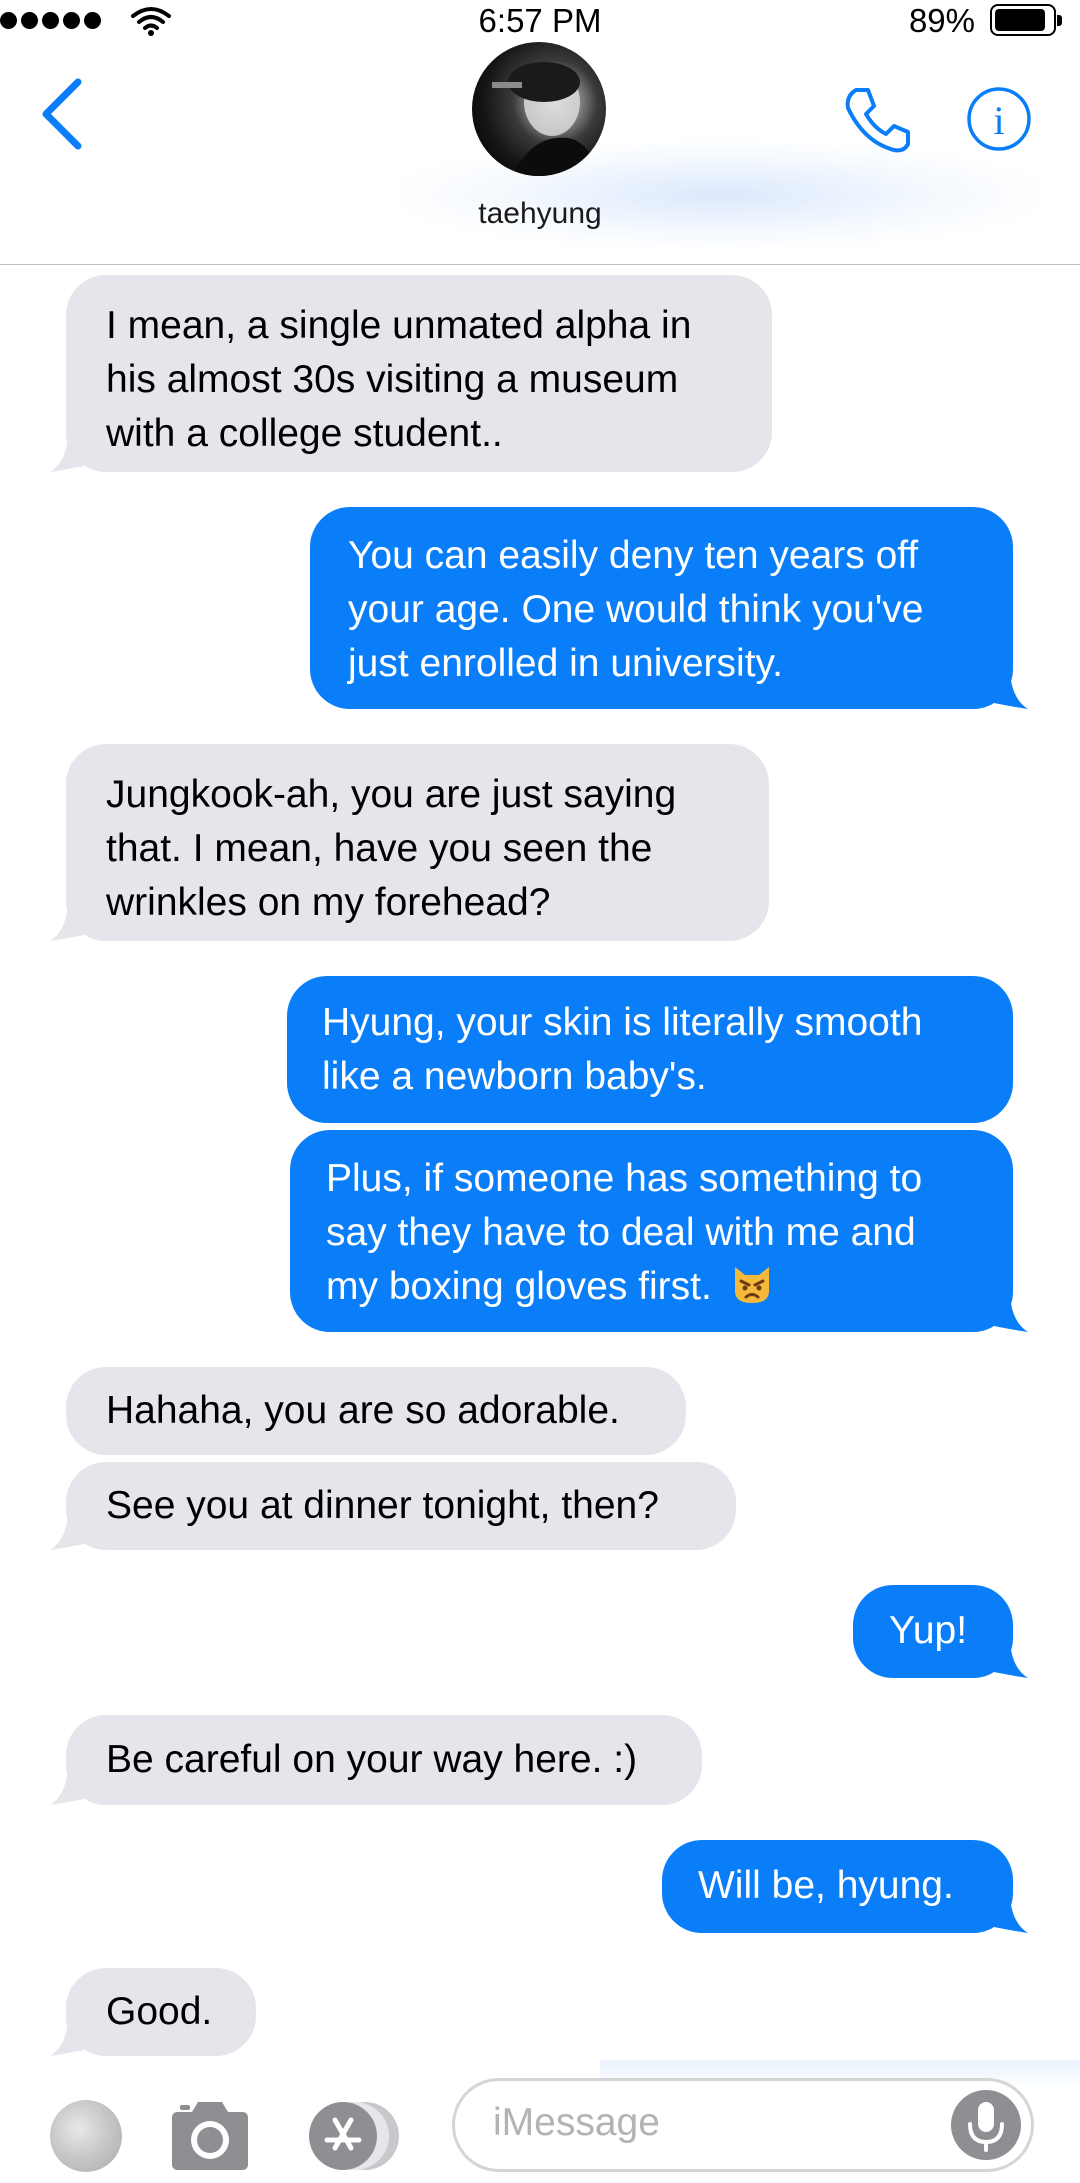 The width and height of the screenshot is (1080, 2183). I want to click on message-line: Jungkook-ah, you are just saying, so click(391, 794).